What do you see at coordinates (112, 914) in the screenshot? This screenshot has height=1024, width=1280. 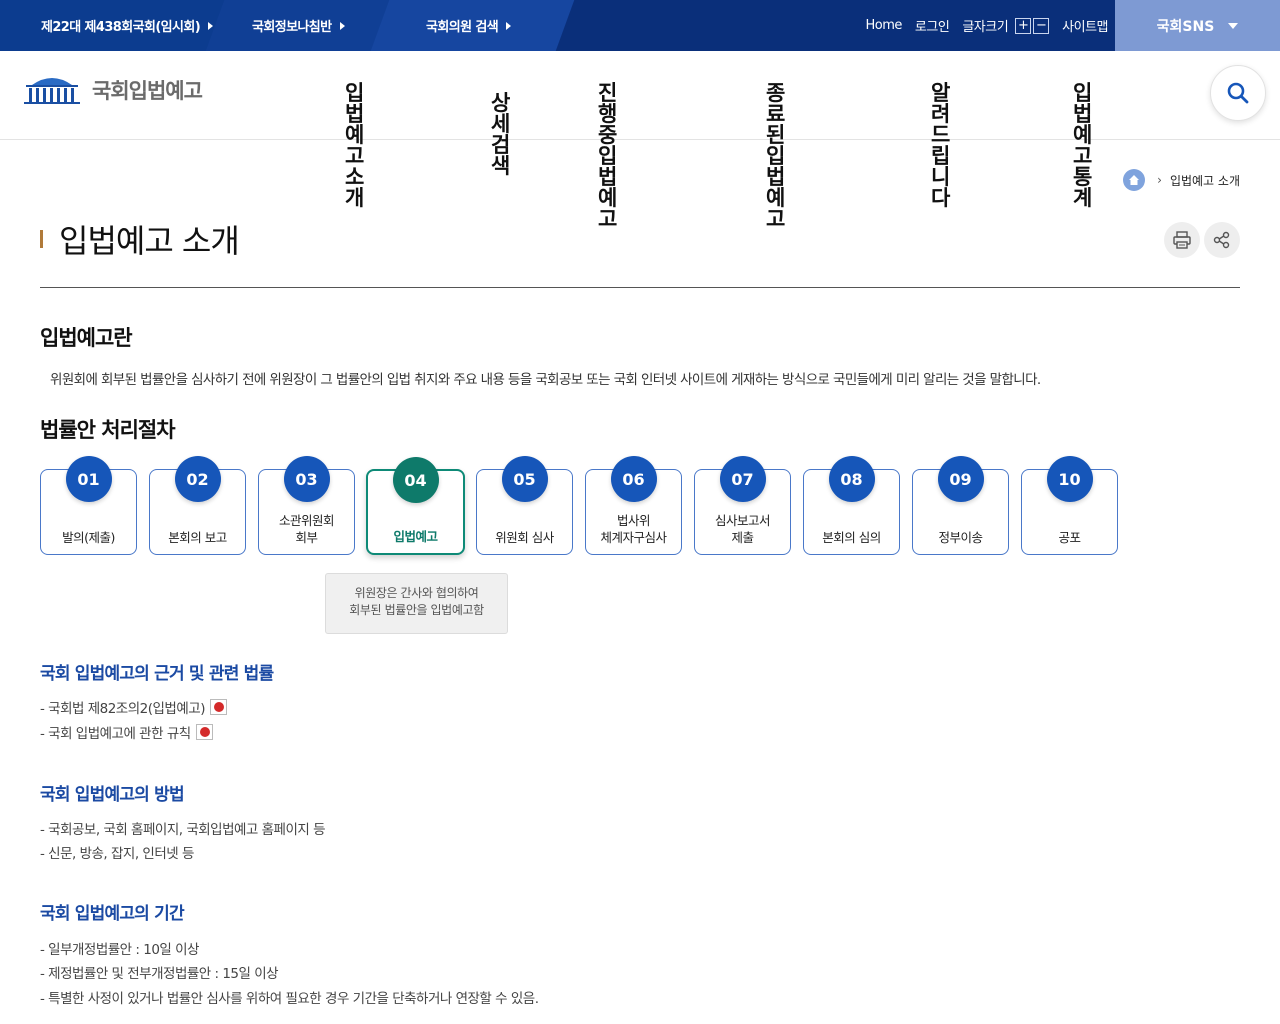 I see `period-heading: 국회 입법예고의 기간` at bounding box center [112, 914].